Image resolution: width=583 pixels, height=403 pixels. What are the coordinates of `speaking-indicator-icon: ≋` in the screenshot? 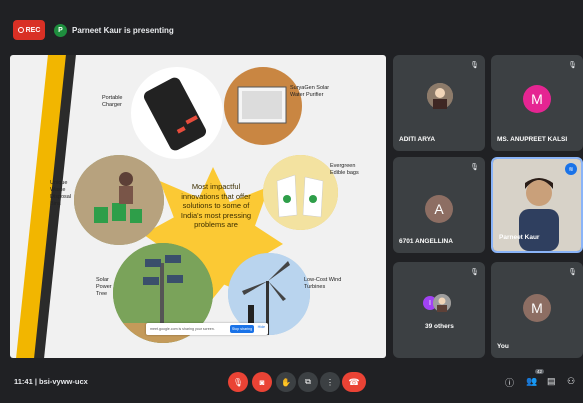 It's located at (571, 169).